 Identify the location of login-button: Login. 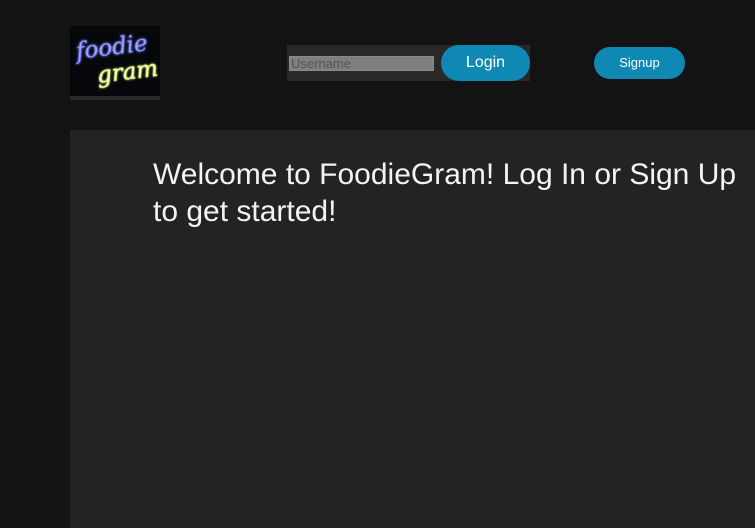
(485, 63).